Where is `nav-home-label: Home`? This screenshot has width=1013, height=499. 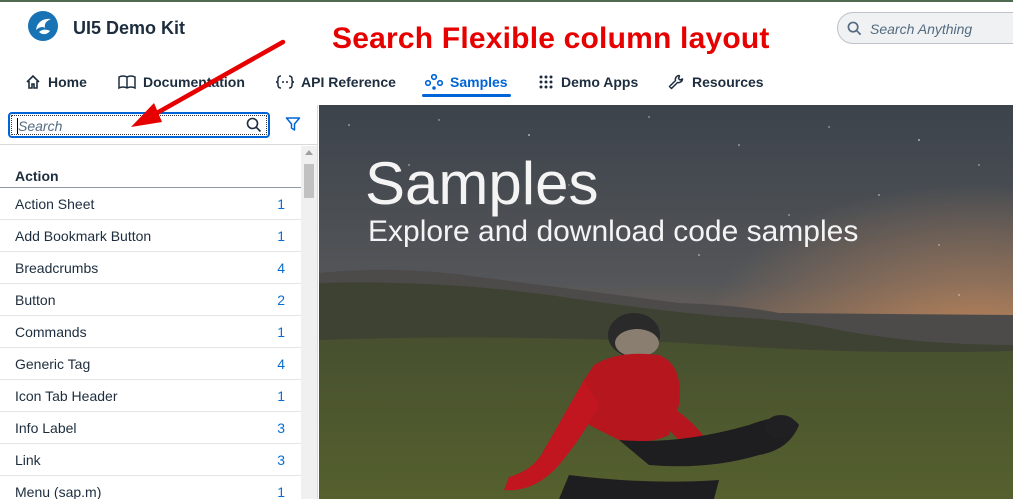
nav-home-label: Home is located at coordinates (67, 82).